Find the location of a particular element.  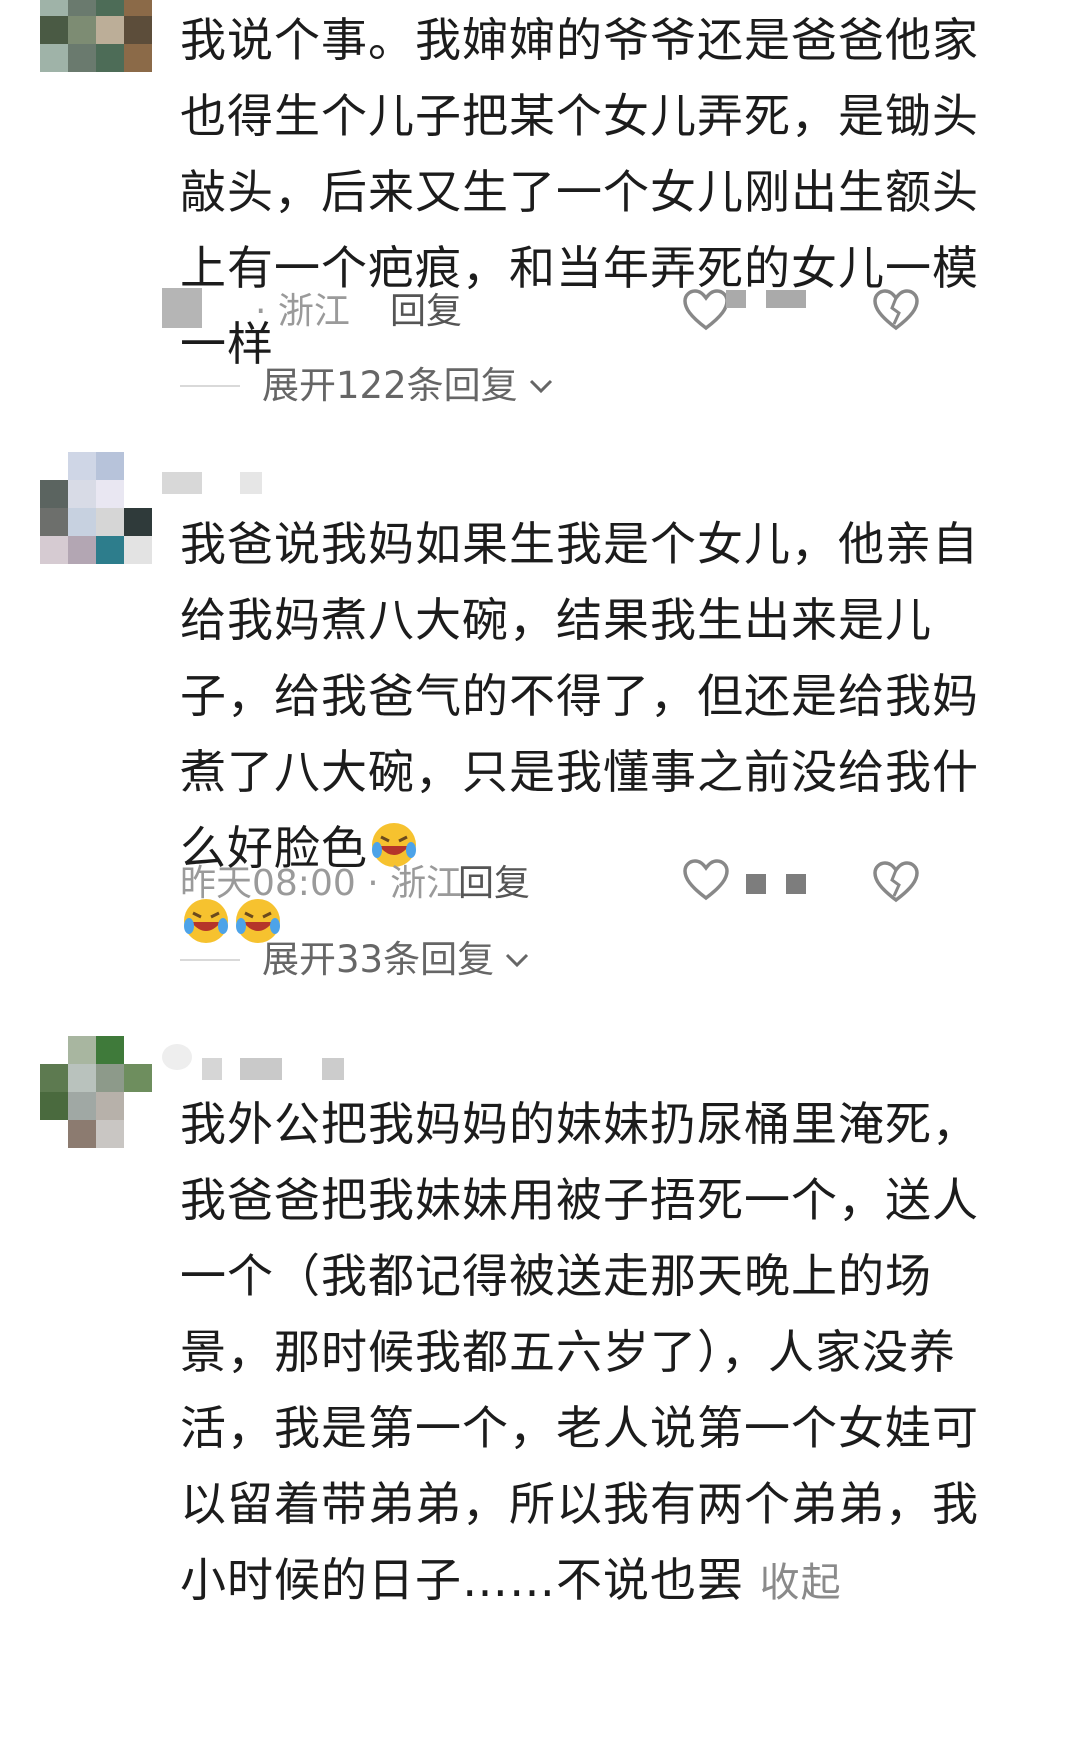

expand-replies-button: 展开122条回复 is located at coordinates (367, 386).